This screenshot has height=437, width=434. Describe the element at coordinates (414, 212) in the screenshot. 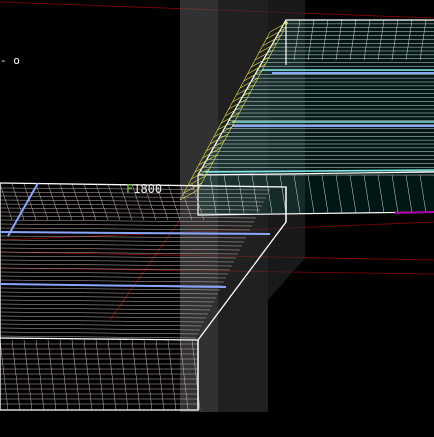

I see `accent-line` at that location.